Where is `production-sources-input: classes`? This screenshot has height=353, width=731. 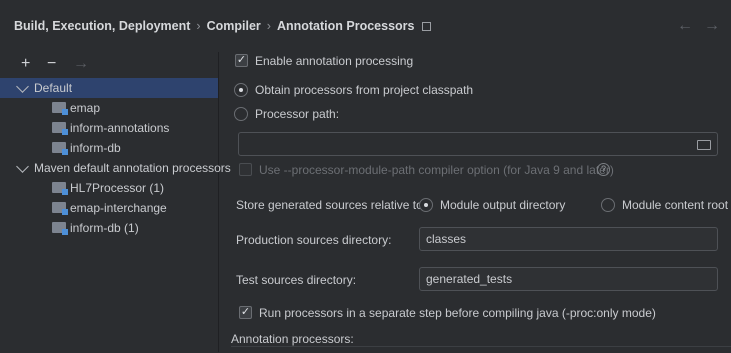 production-sources-input: classes is located at coordinates (568, 239).